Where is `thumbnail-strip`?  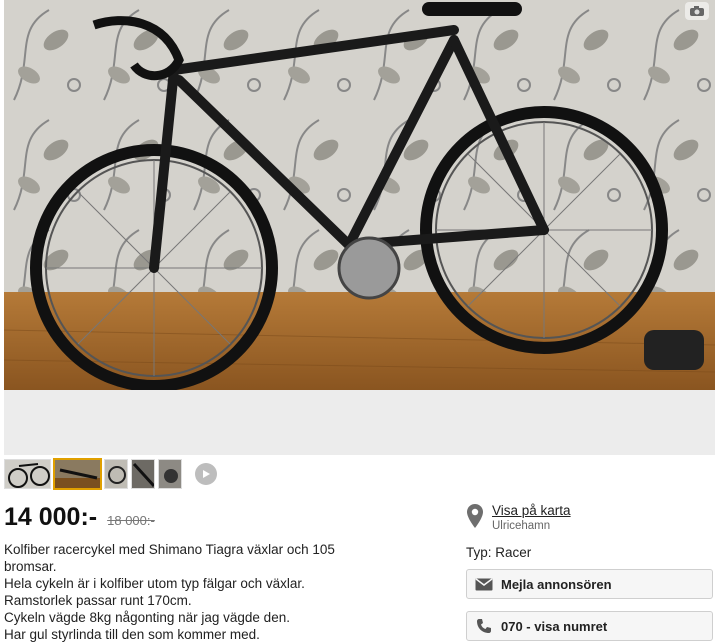
thumbnail-strip is located at coordinates (110, 474).